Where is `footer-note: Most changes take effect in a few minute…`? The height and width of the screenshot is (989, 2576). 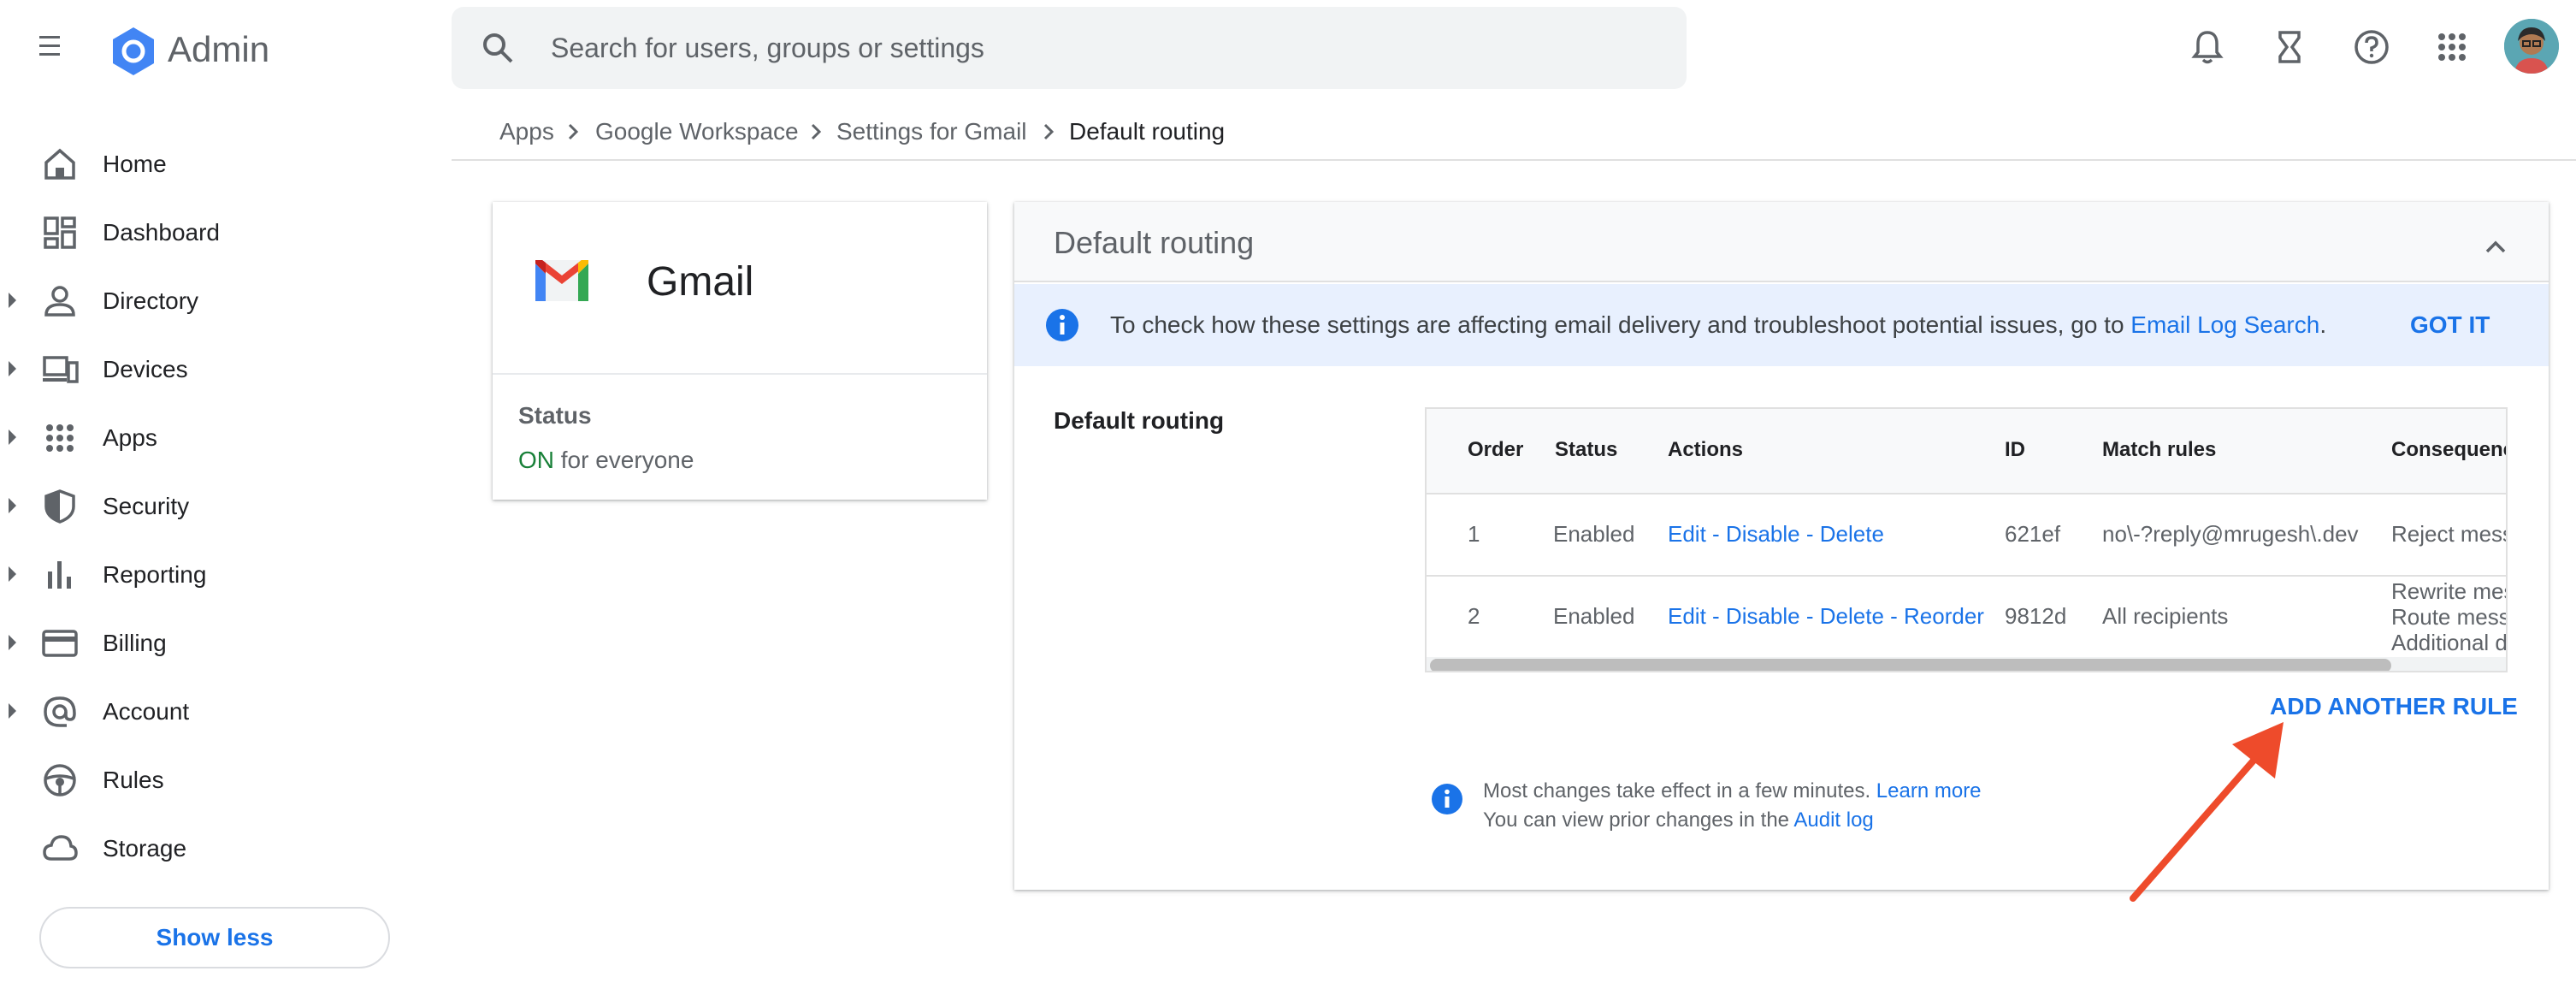 footer-note: Most changes take effect in a few minute… is located at coordinates (1732, 791).